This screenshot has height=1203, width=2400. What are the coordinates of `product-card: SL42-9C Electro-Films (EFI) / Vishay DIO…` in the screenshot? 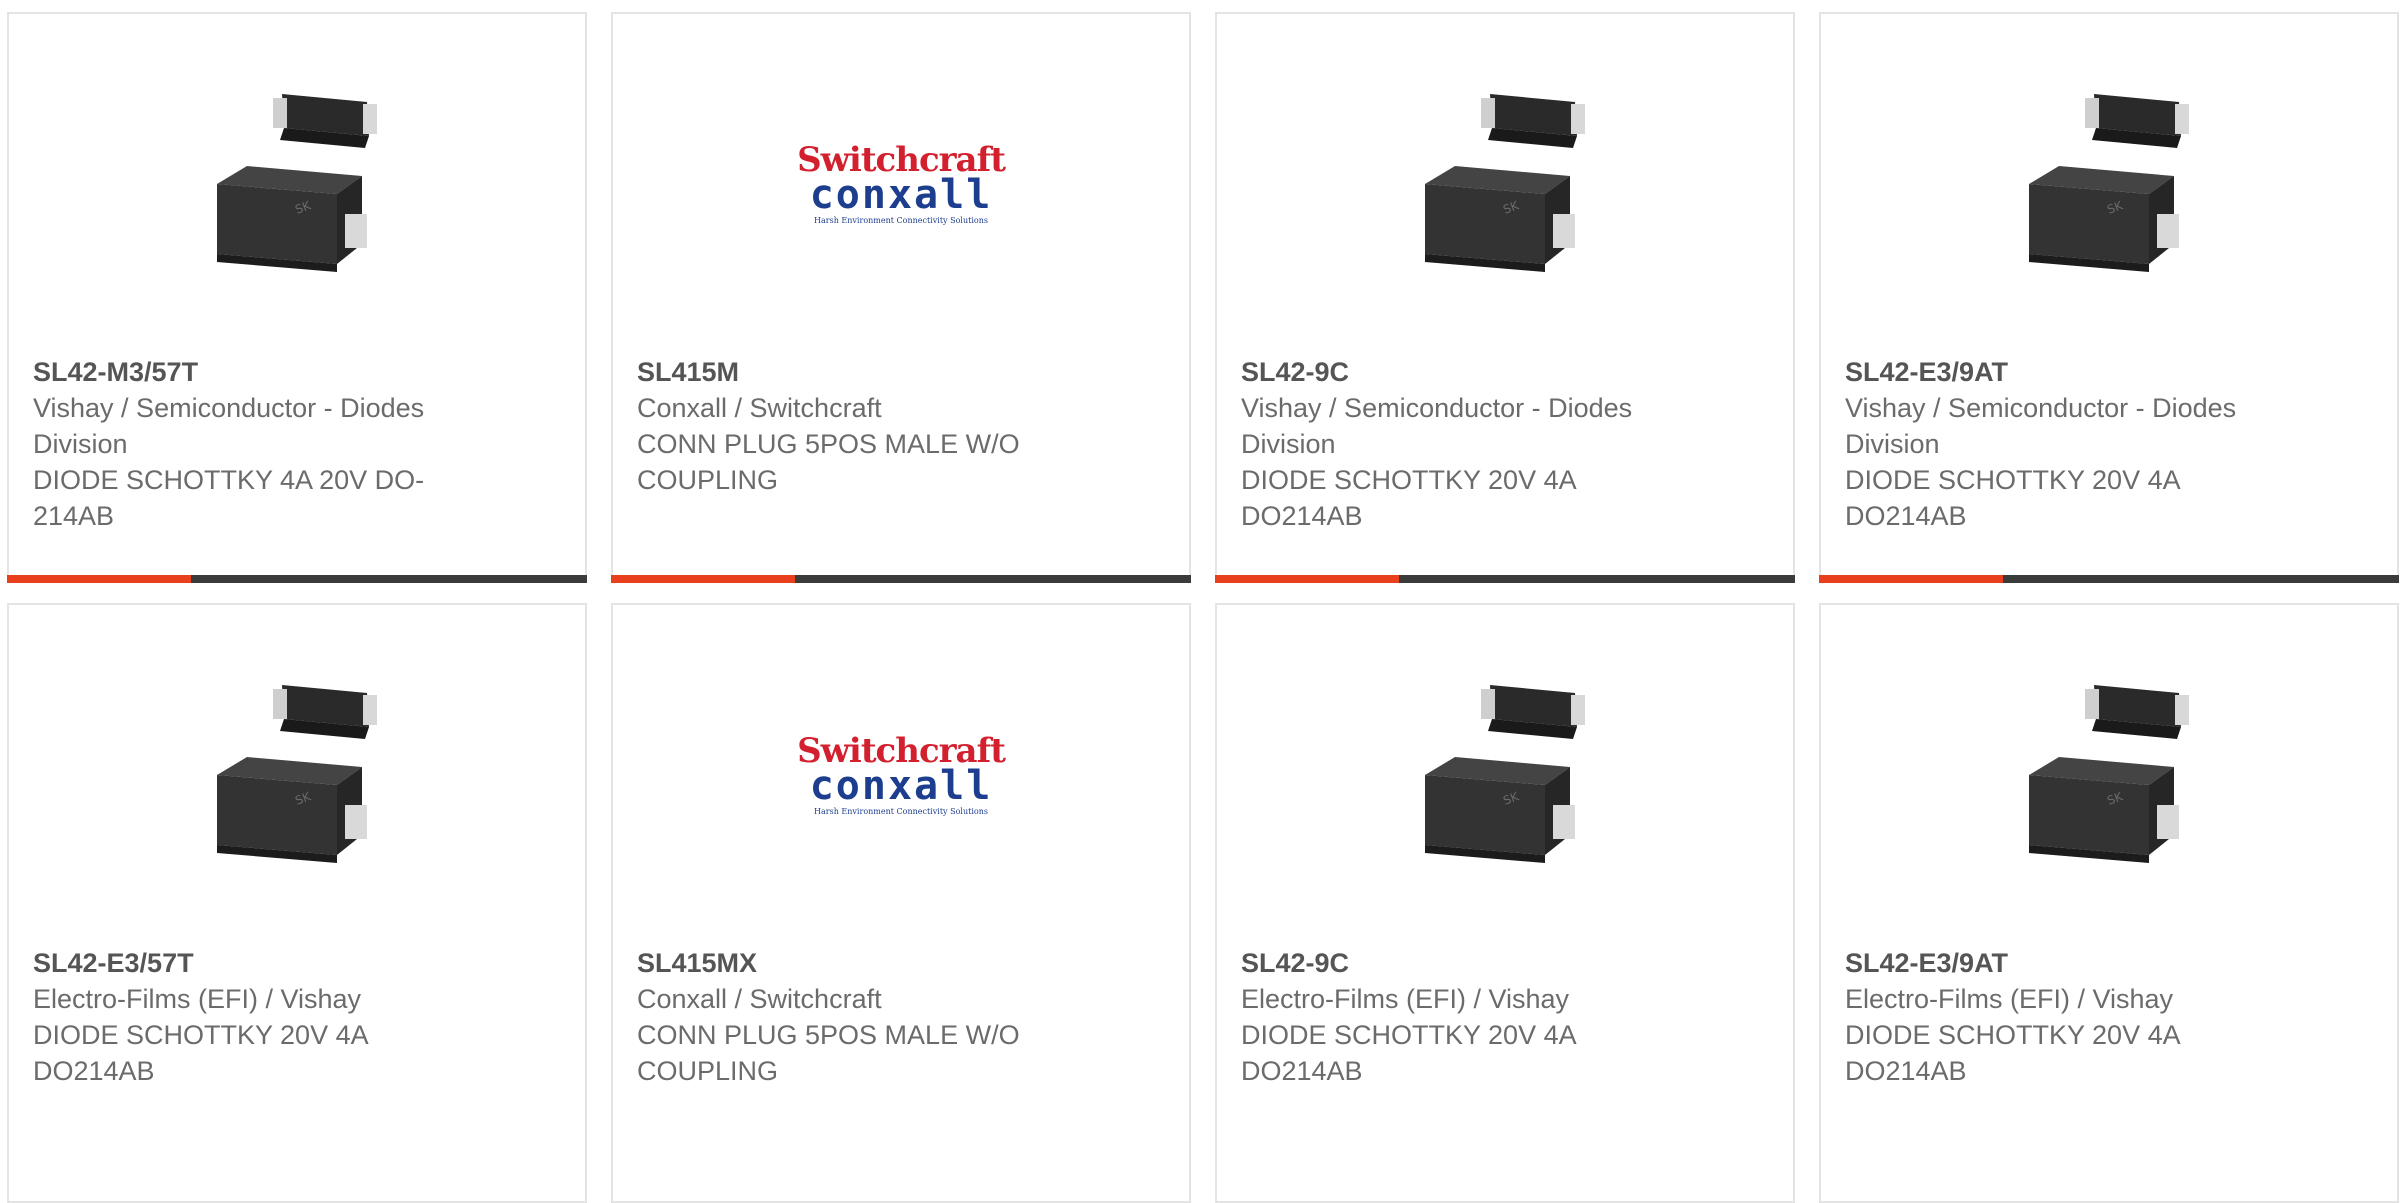 It's located at (1505, 903).